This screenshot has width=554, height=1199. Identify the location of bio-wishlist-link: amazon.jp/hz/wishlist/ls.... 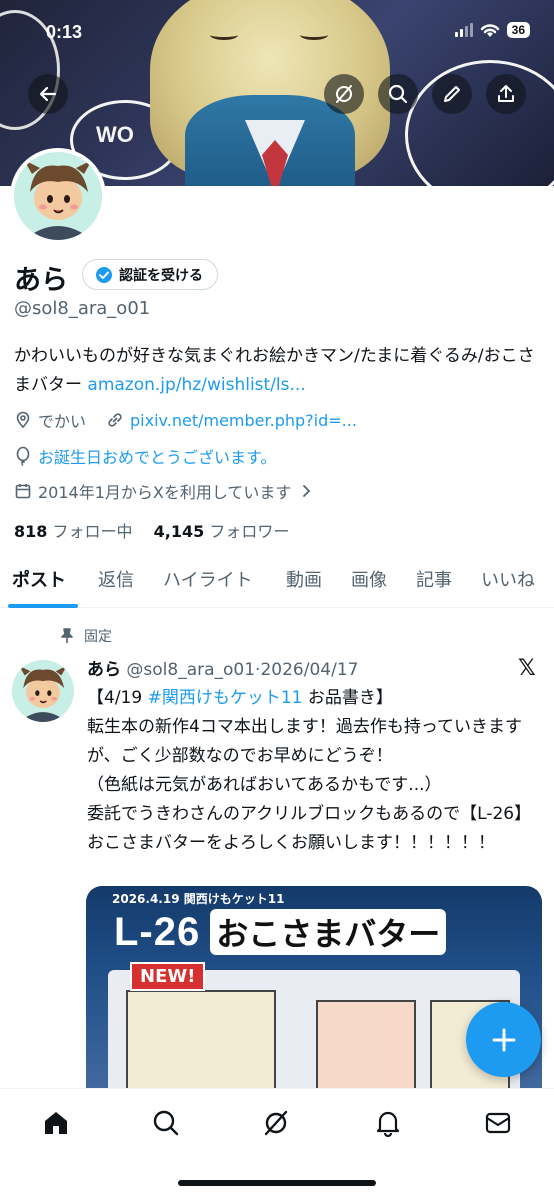
(196, 385).